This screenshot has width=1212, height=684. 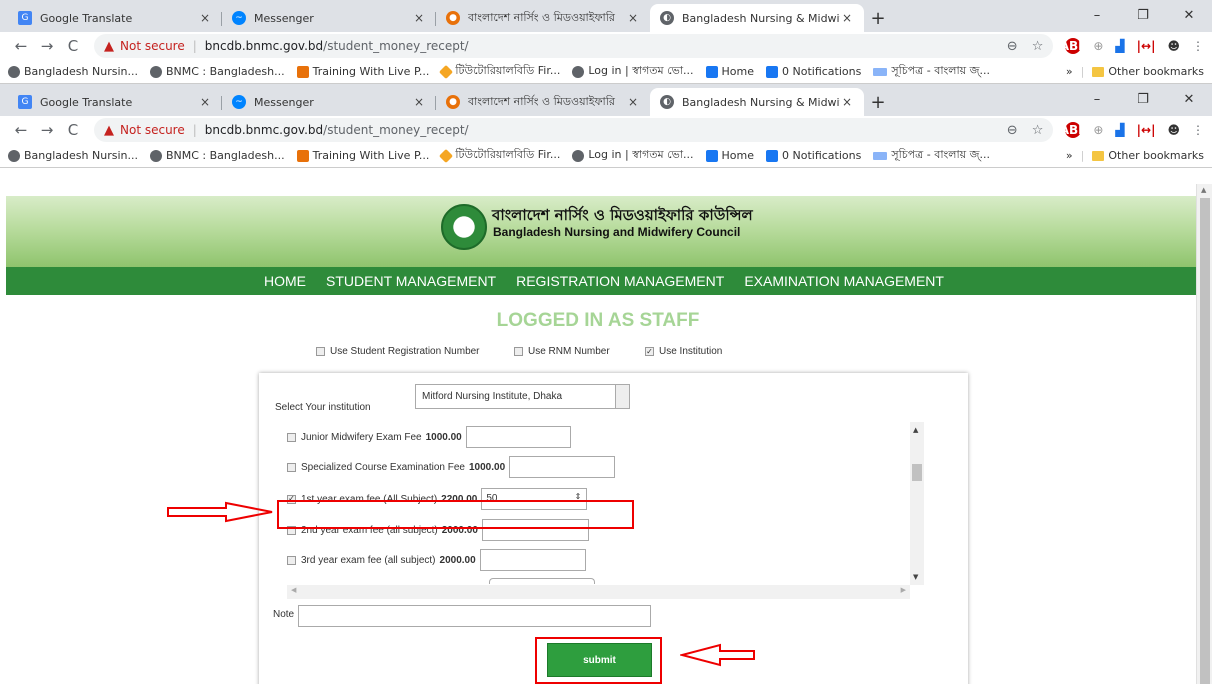 I want to click on scroll-down-icon: ▼, so click(x=915, y=577).